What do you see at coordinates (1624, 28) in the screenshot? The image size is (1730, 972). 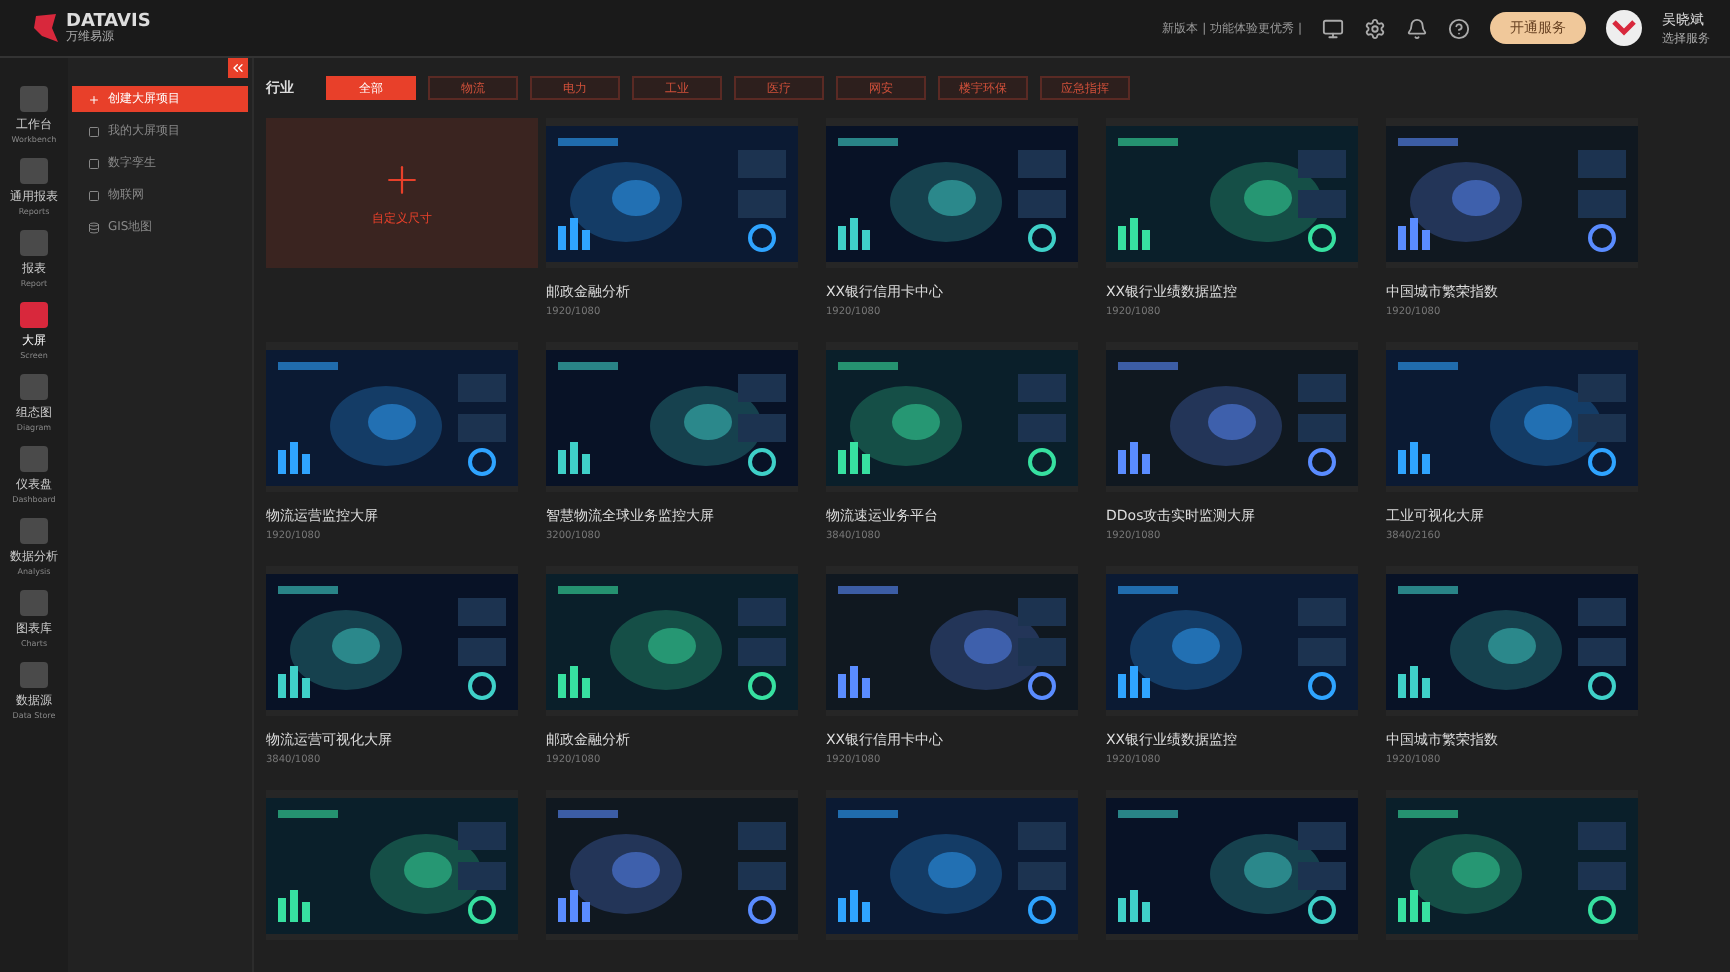 I see `avatar` at bounding box center [1624, 28].